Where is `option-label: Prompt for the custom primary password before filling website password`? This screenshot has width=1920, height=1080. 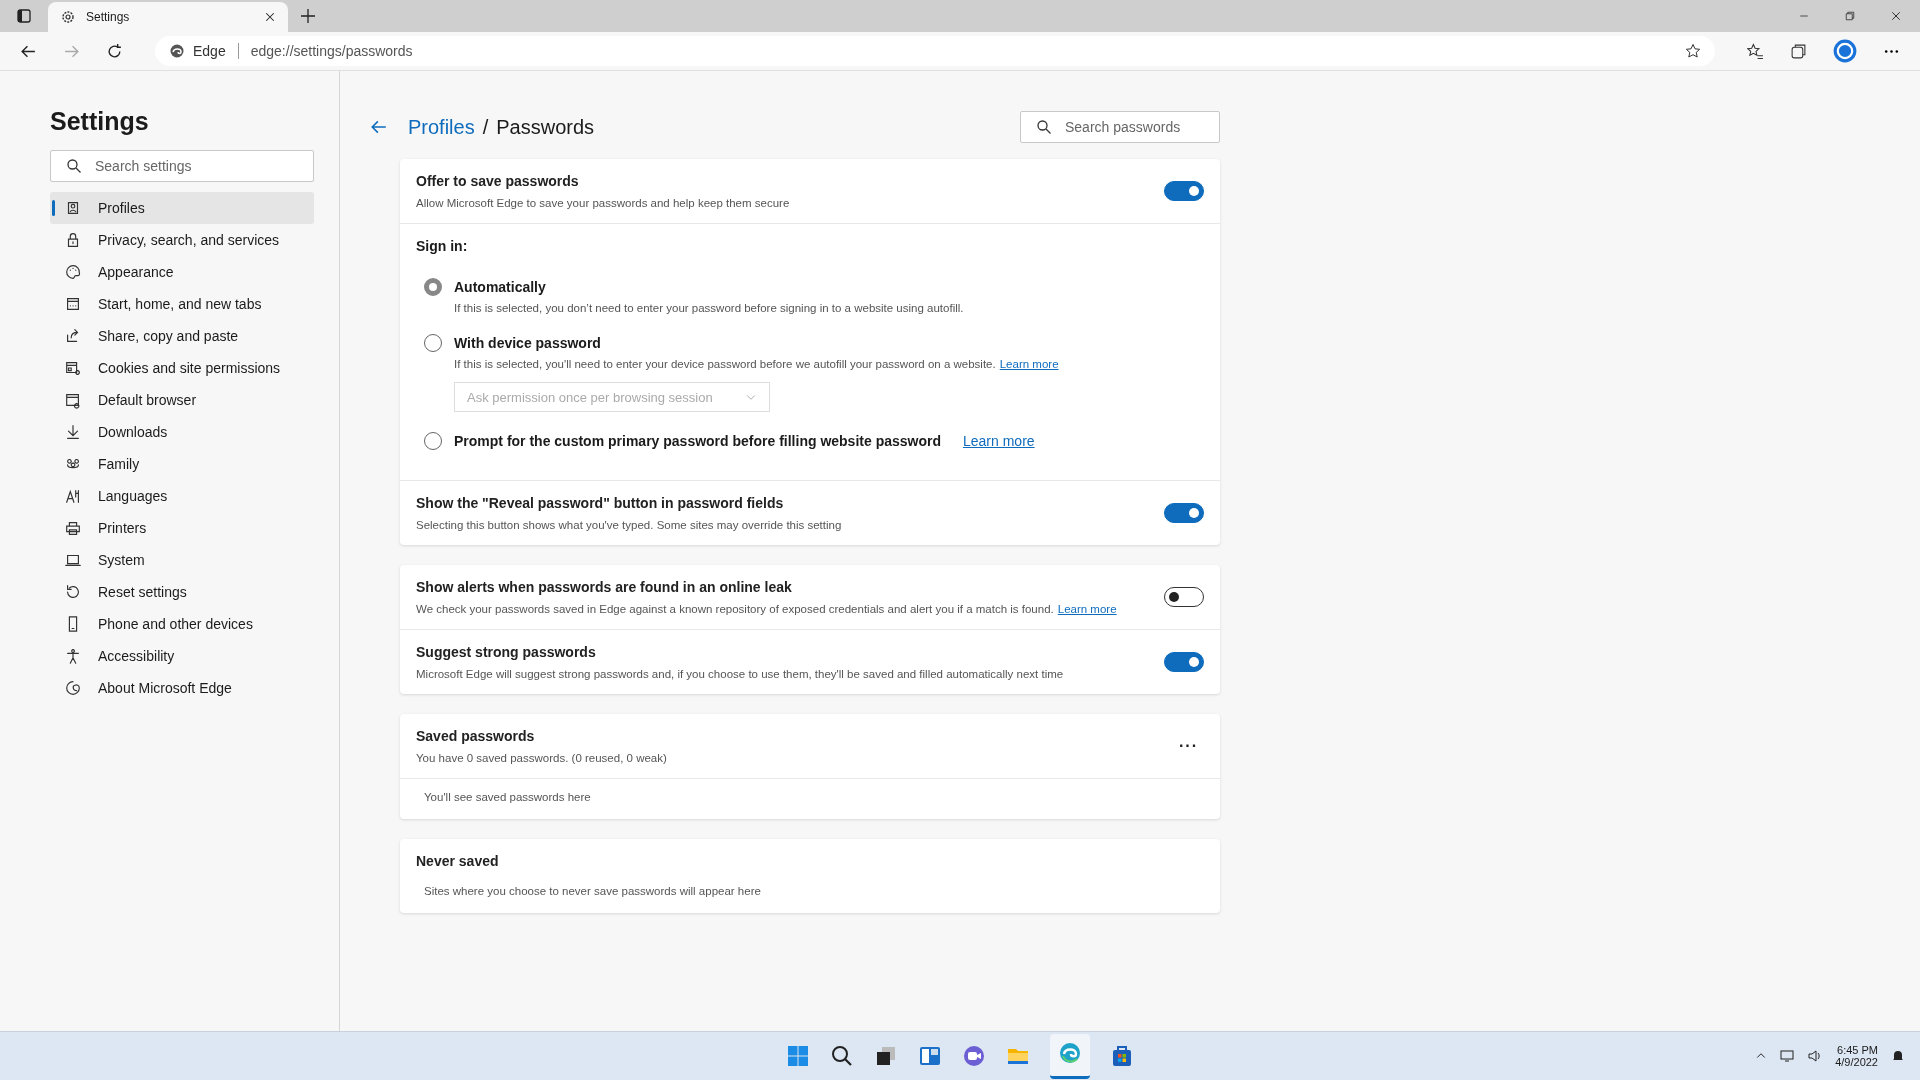
option-label: Prompt for the custom primary password before filling website password is located at coordinates (697, 441).